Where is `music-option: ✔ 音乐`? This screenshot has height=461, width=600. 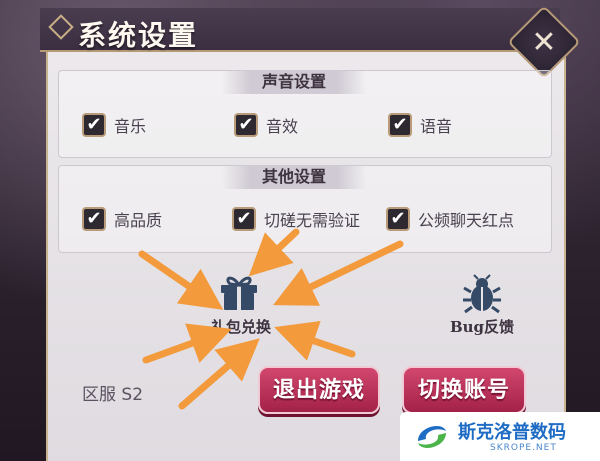
music-option: ✔ 音乐 is located at coordinates (114, 125).